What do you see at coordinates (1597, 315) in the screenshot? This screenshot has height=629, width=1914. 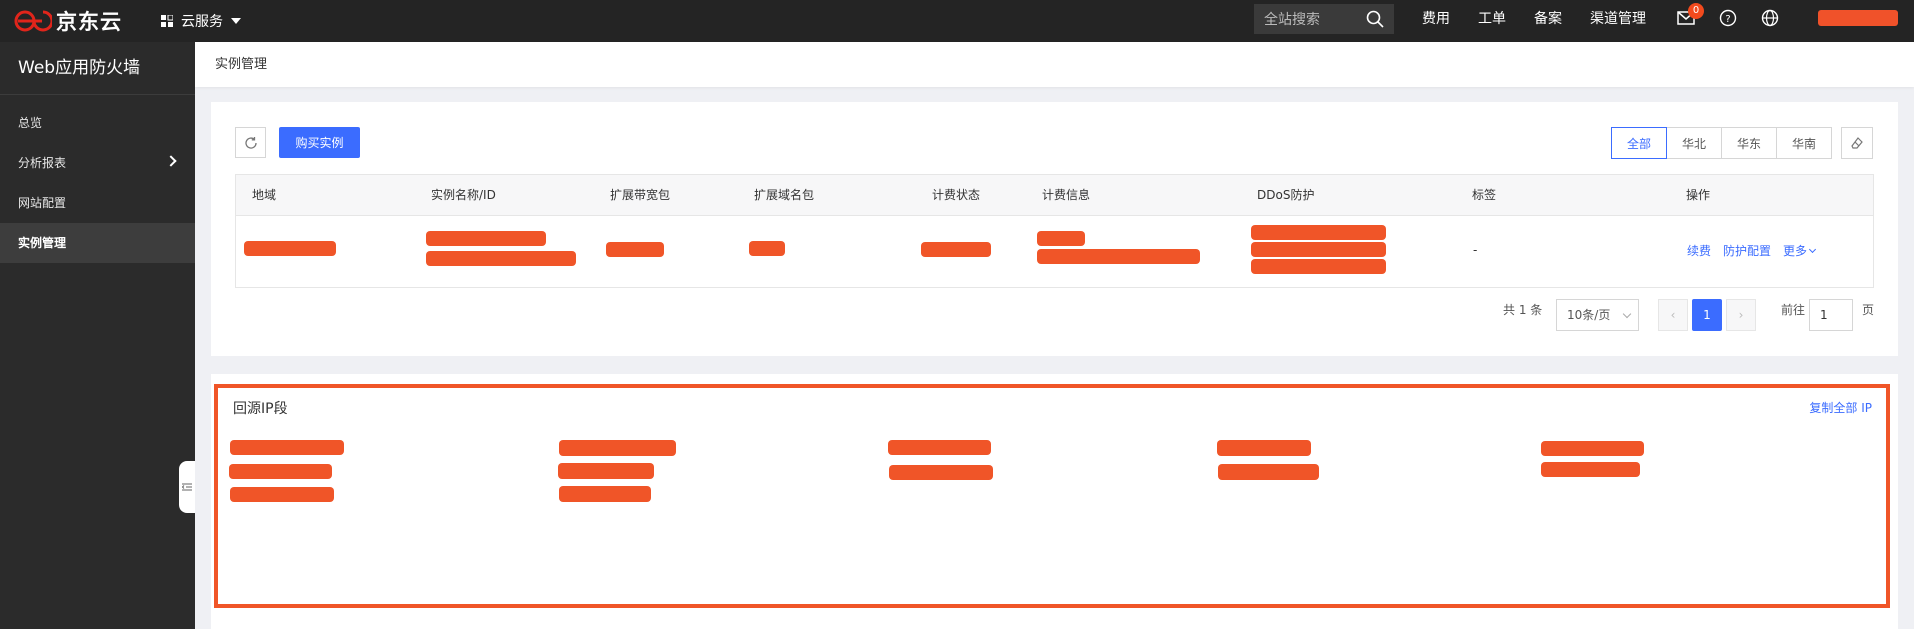 I see `page-size-select: 10条/页` at bounding box center [1597, 315].